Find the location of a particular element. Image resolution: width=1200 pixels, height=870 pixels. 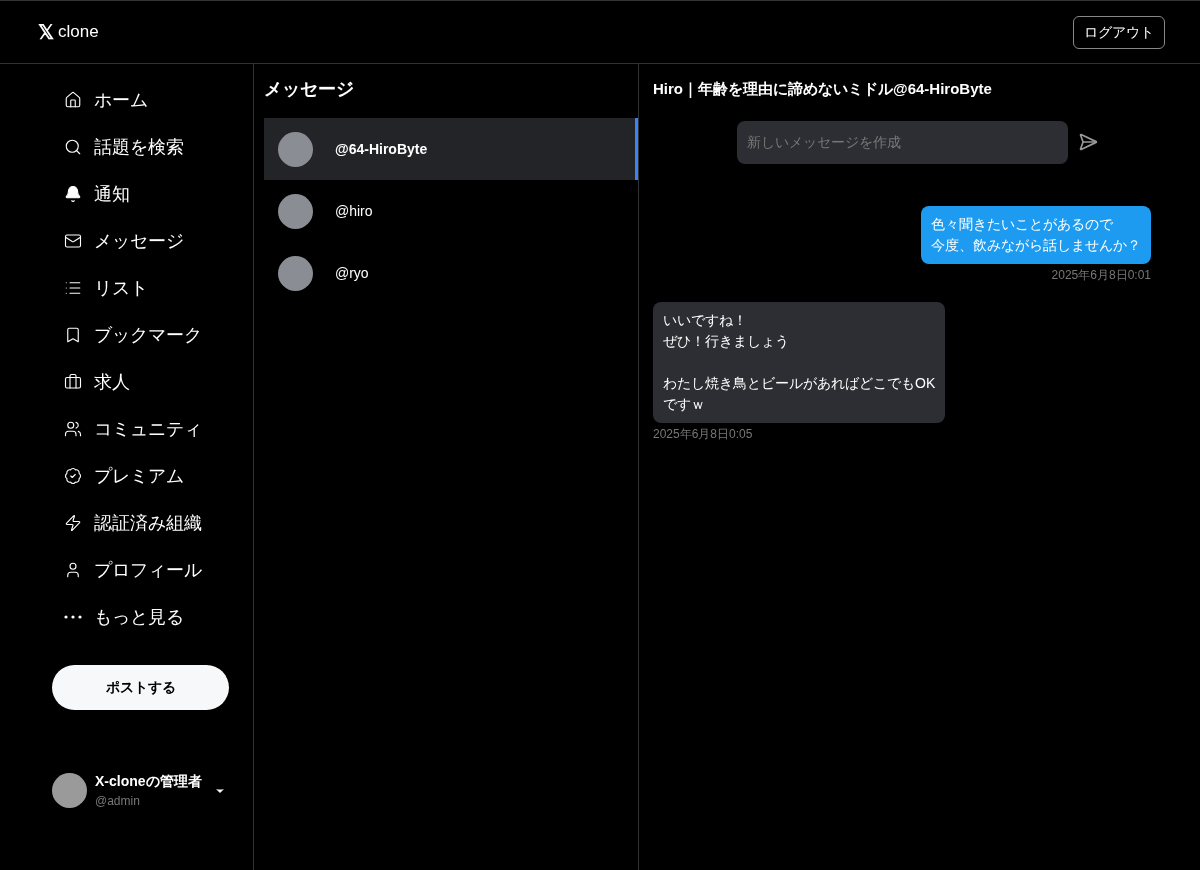

people-icon is located at coordinates (73, 429).